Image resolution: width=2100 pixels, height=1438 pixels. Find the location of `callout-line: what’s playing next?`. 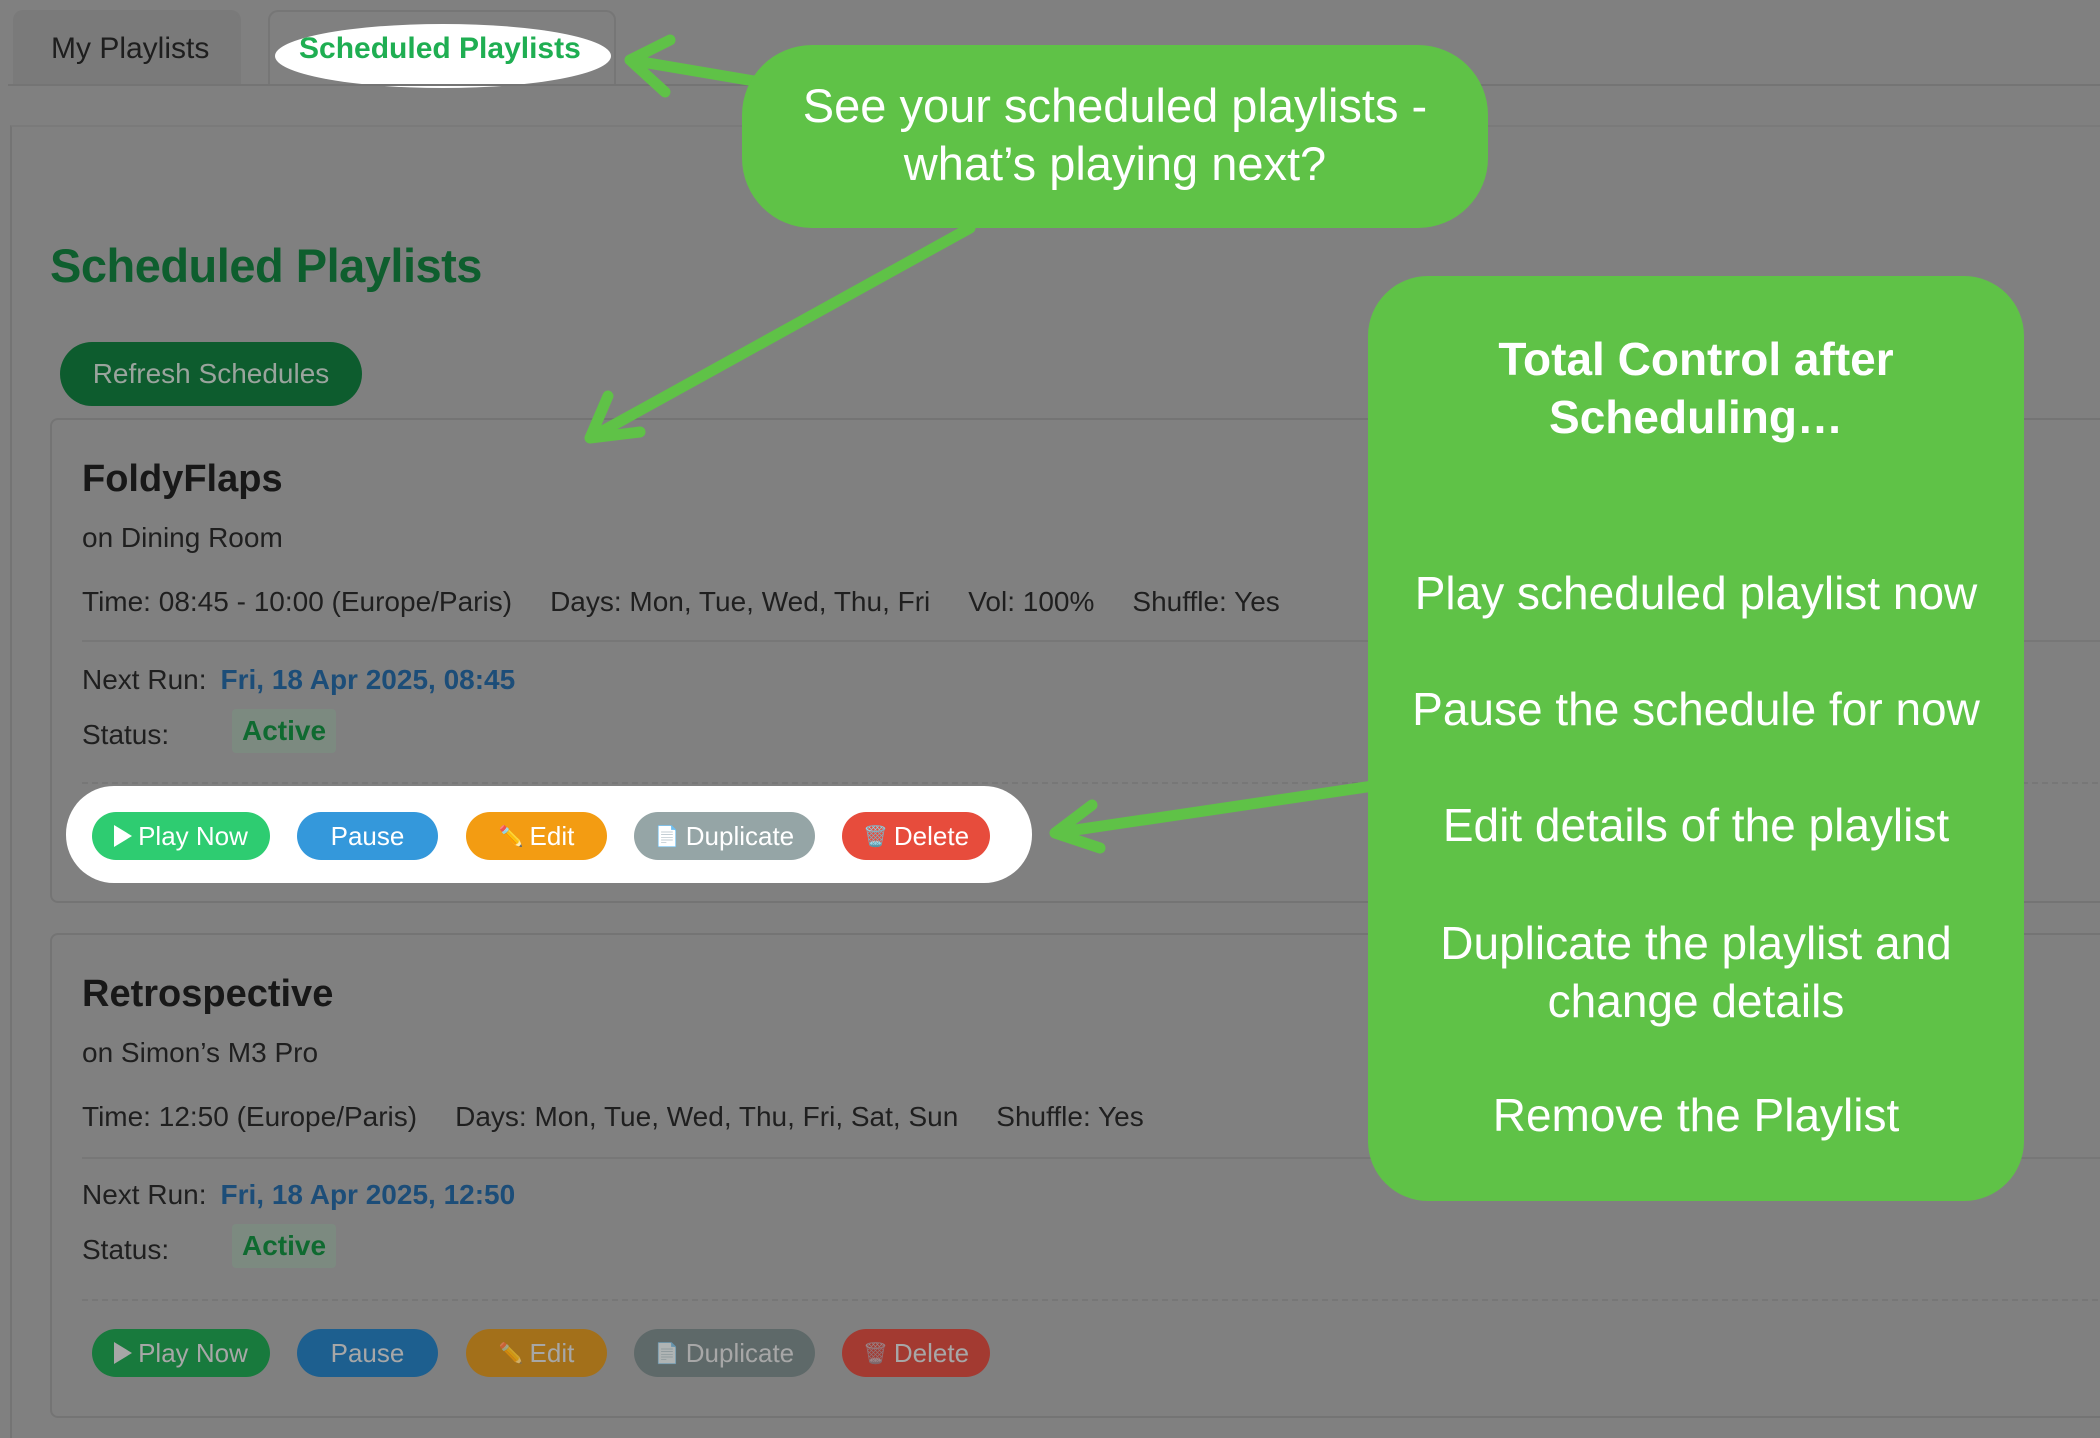

callout-line: what’s playing next? is located at coordinates (1115, 163).